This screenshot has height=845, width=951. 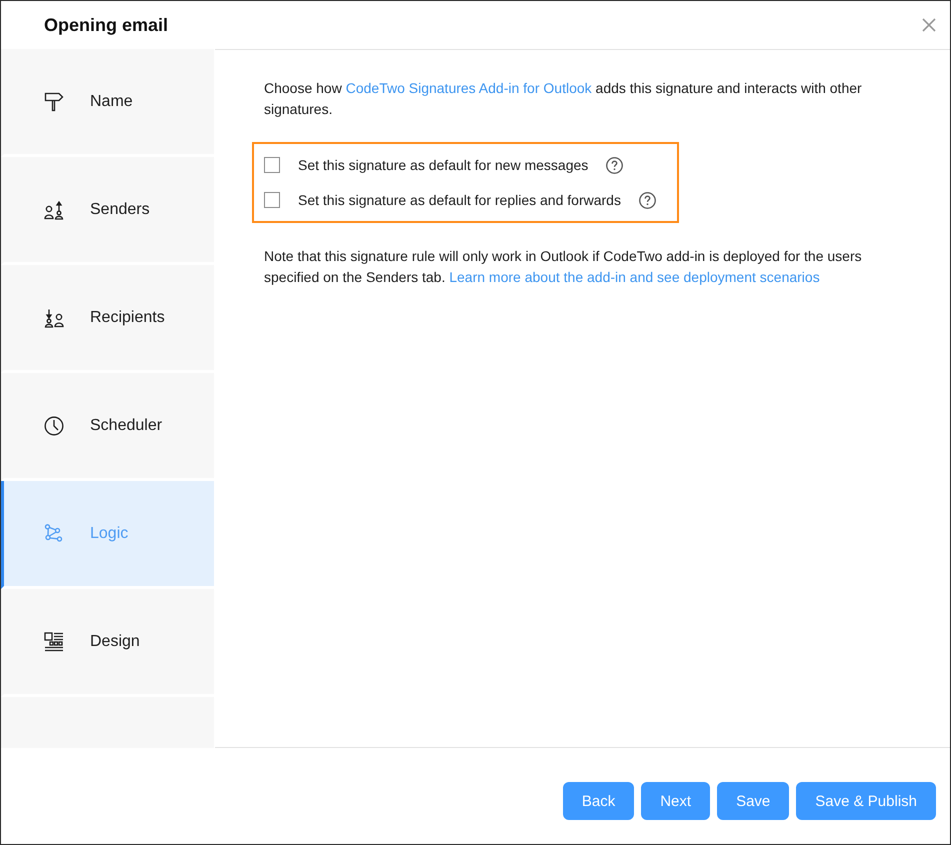 I want to click on checkbox-label: Set this signature as default for replies and forwards, so click(x=459, y=200).